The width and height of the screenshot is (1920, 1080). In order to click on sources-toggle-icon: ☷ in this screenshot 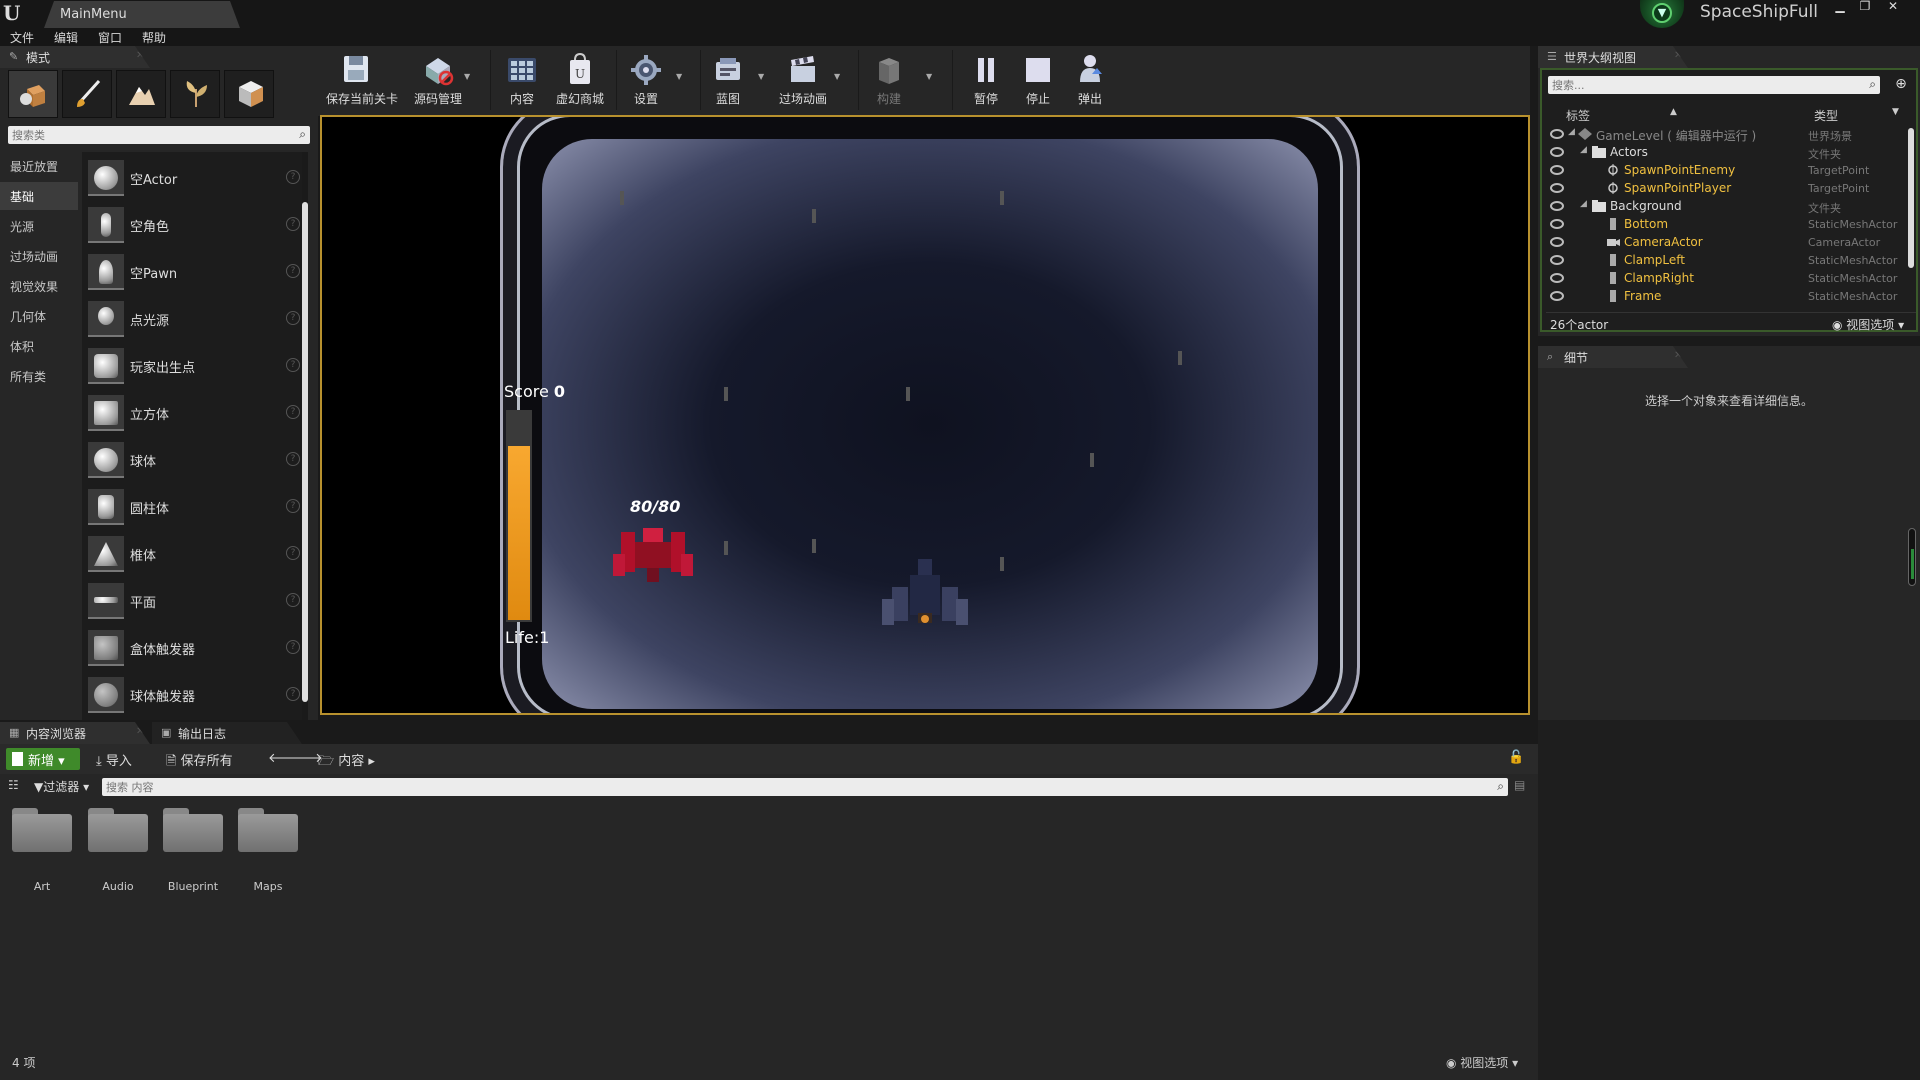, I will do `click(13, 785)`.